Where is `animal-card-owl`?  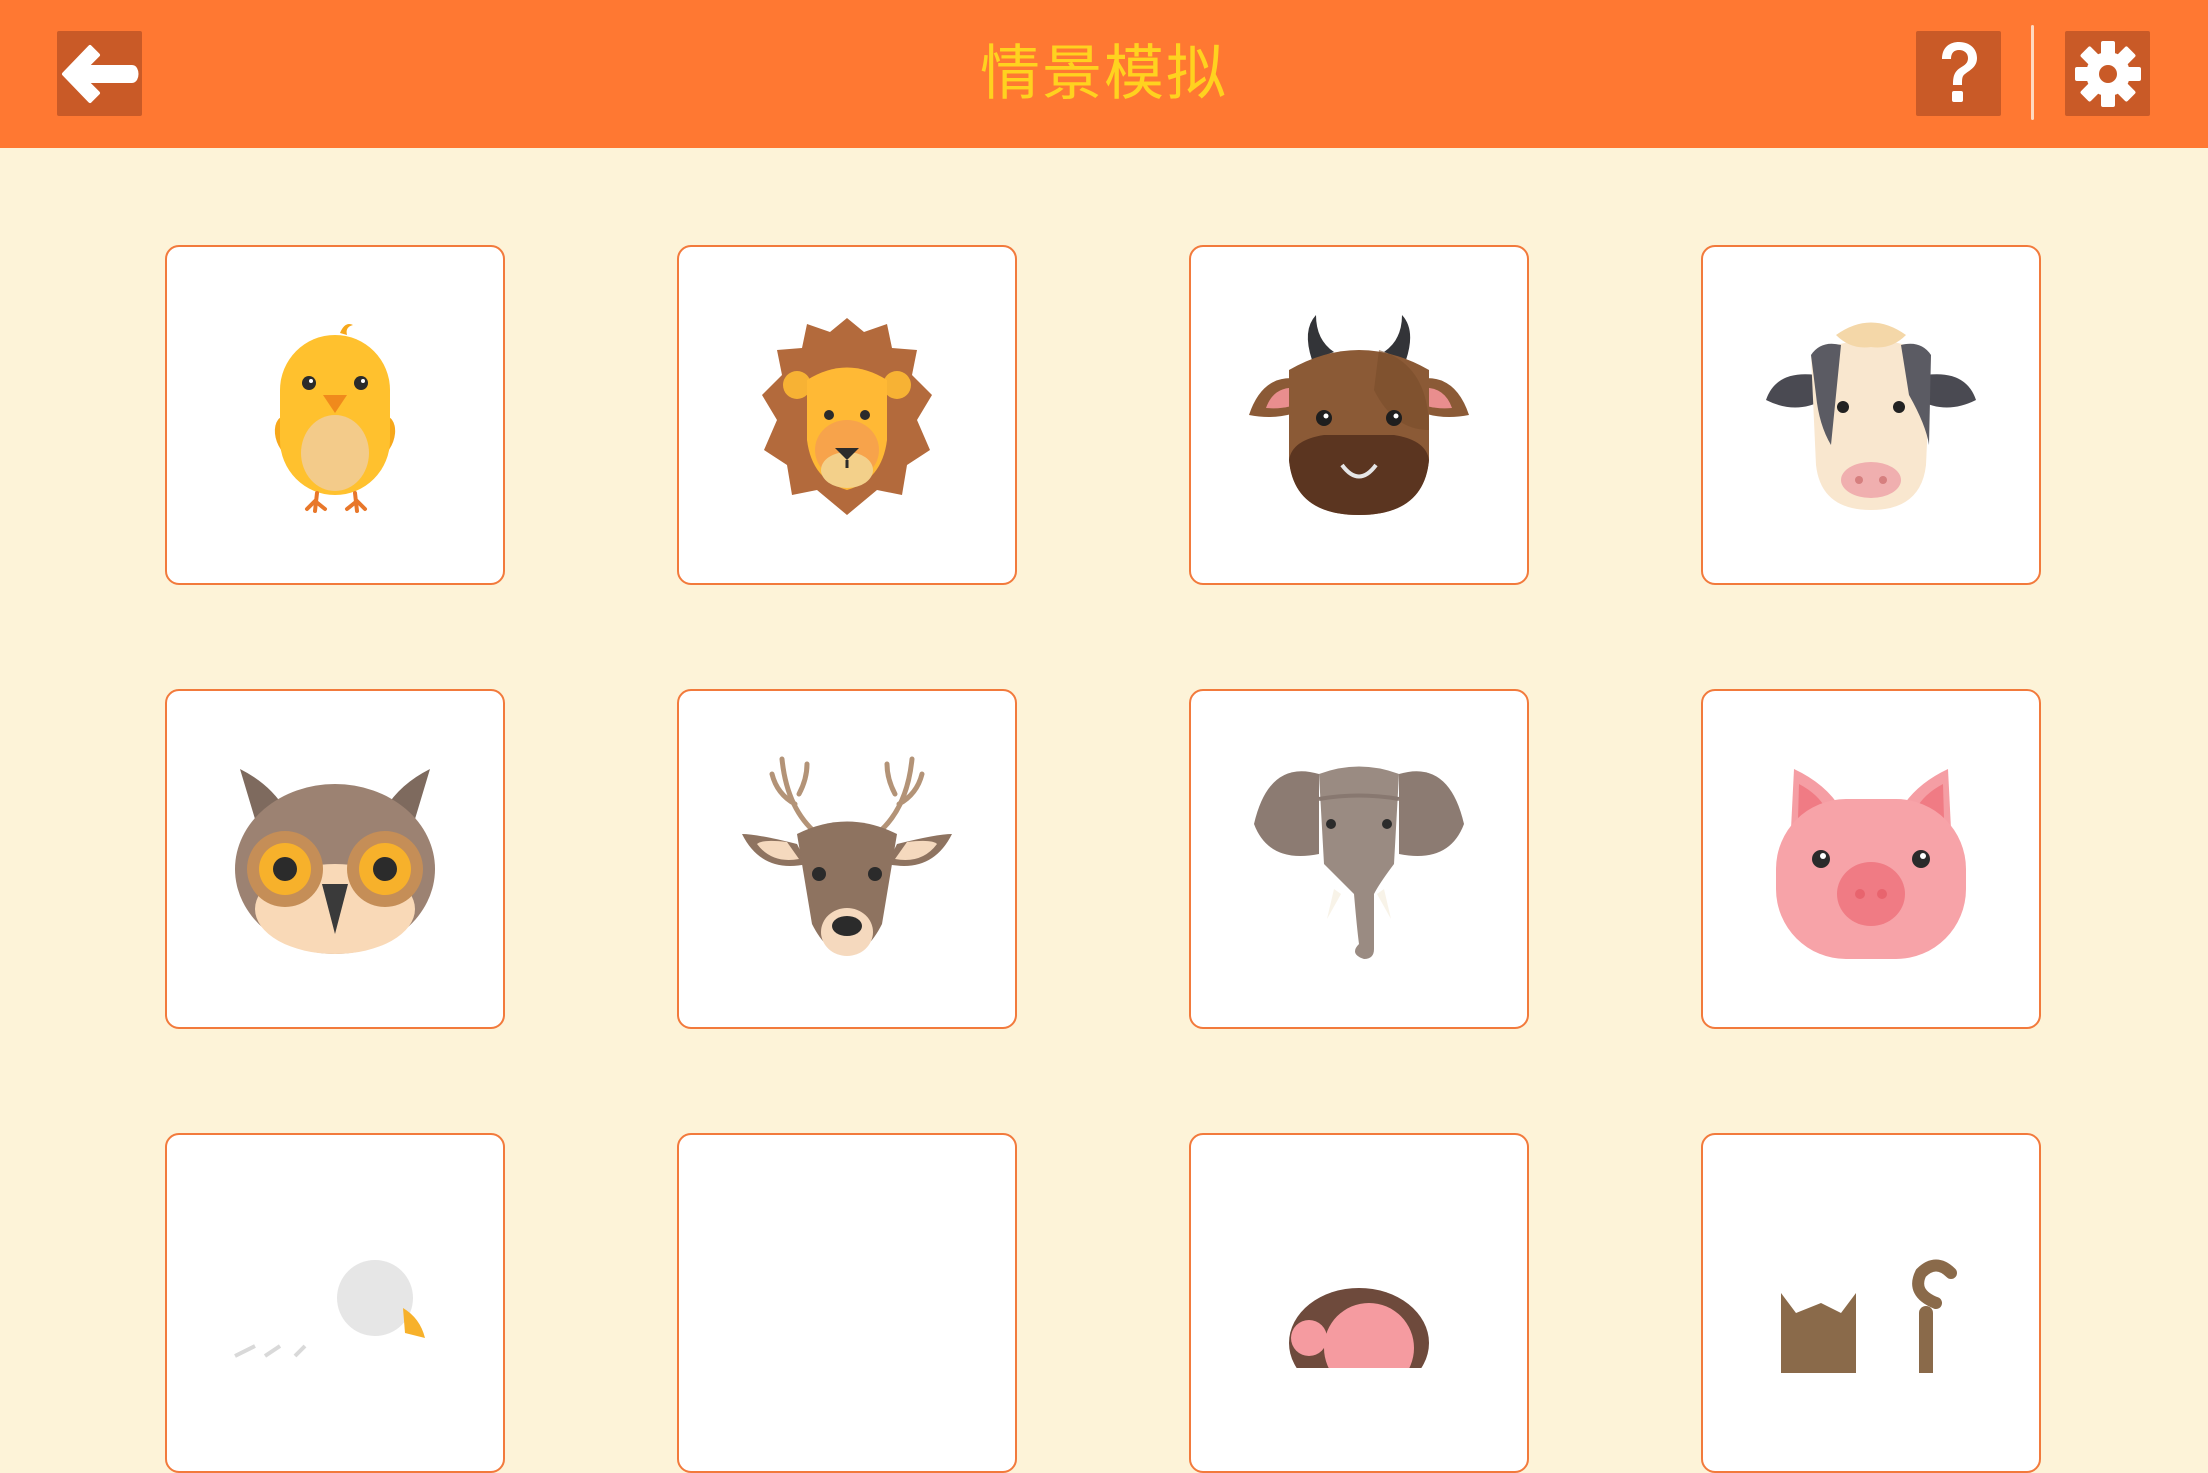 animal-card-owl is located at coordinates (335, 859).